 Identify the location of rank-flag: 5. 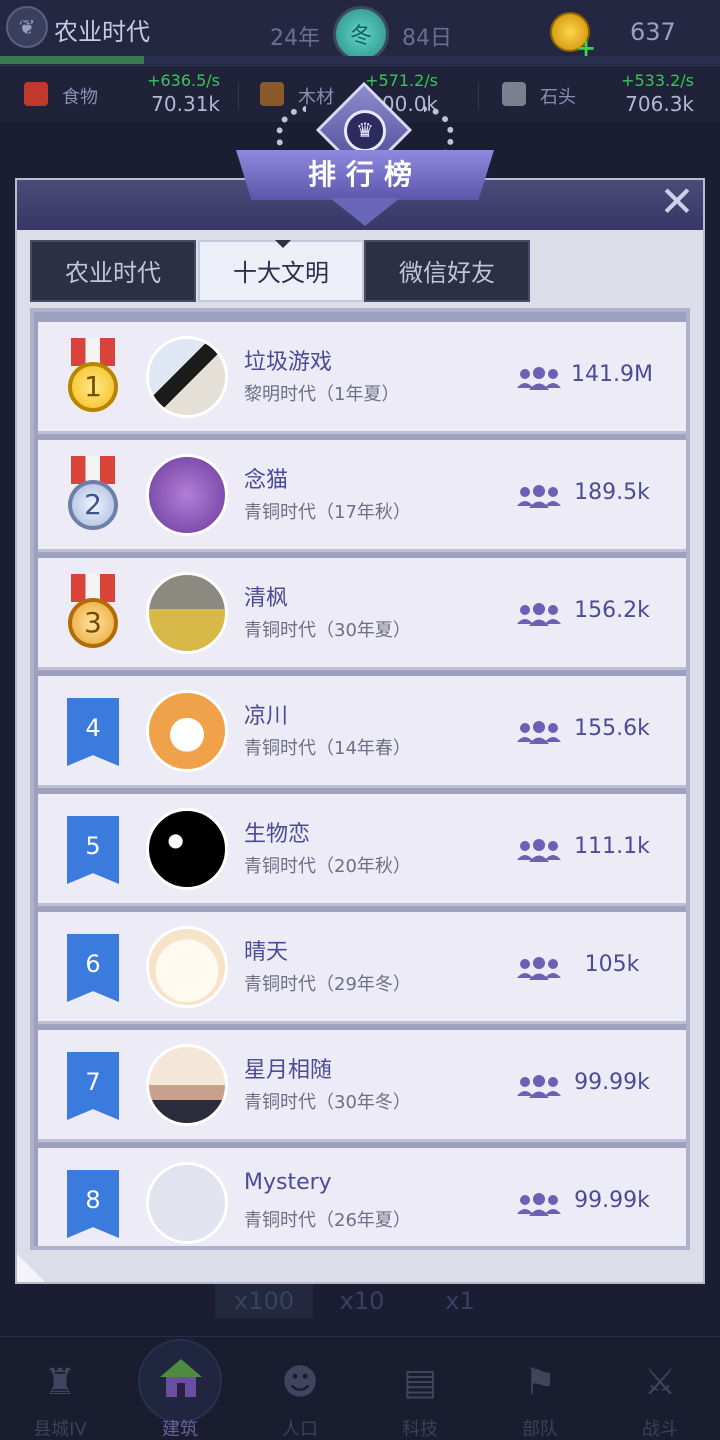
(93, 850).